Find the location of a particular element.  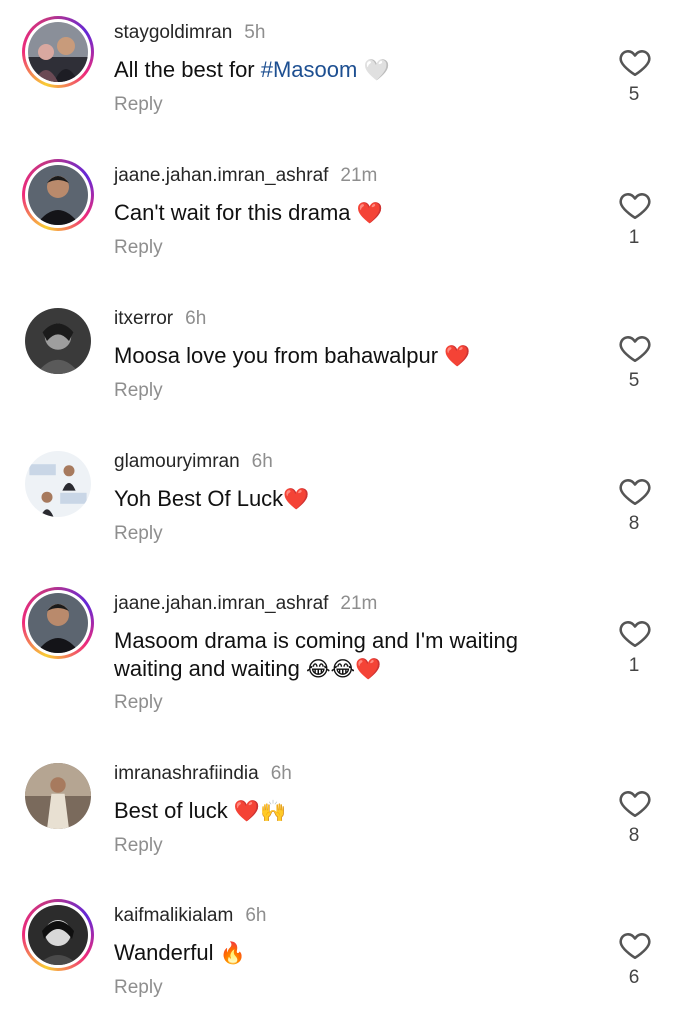

comment-body: Best of luck is located at coordinates (174, 810).